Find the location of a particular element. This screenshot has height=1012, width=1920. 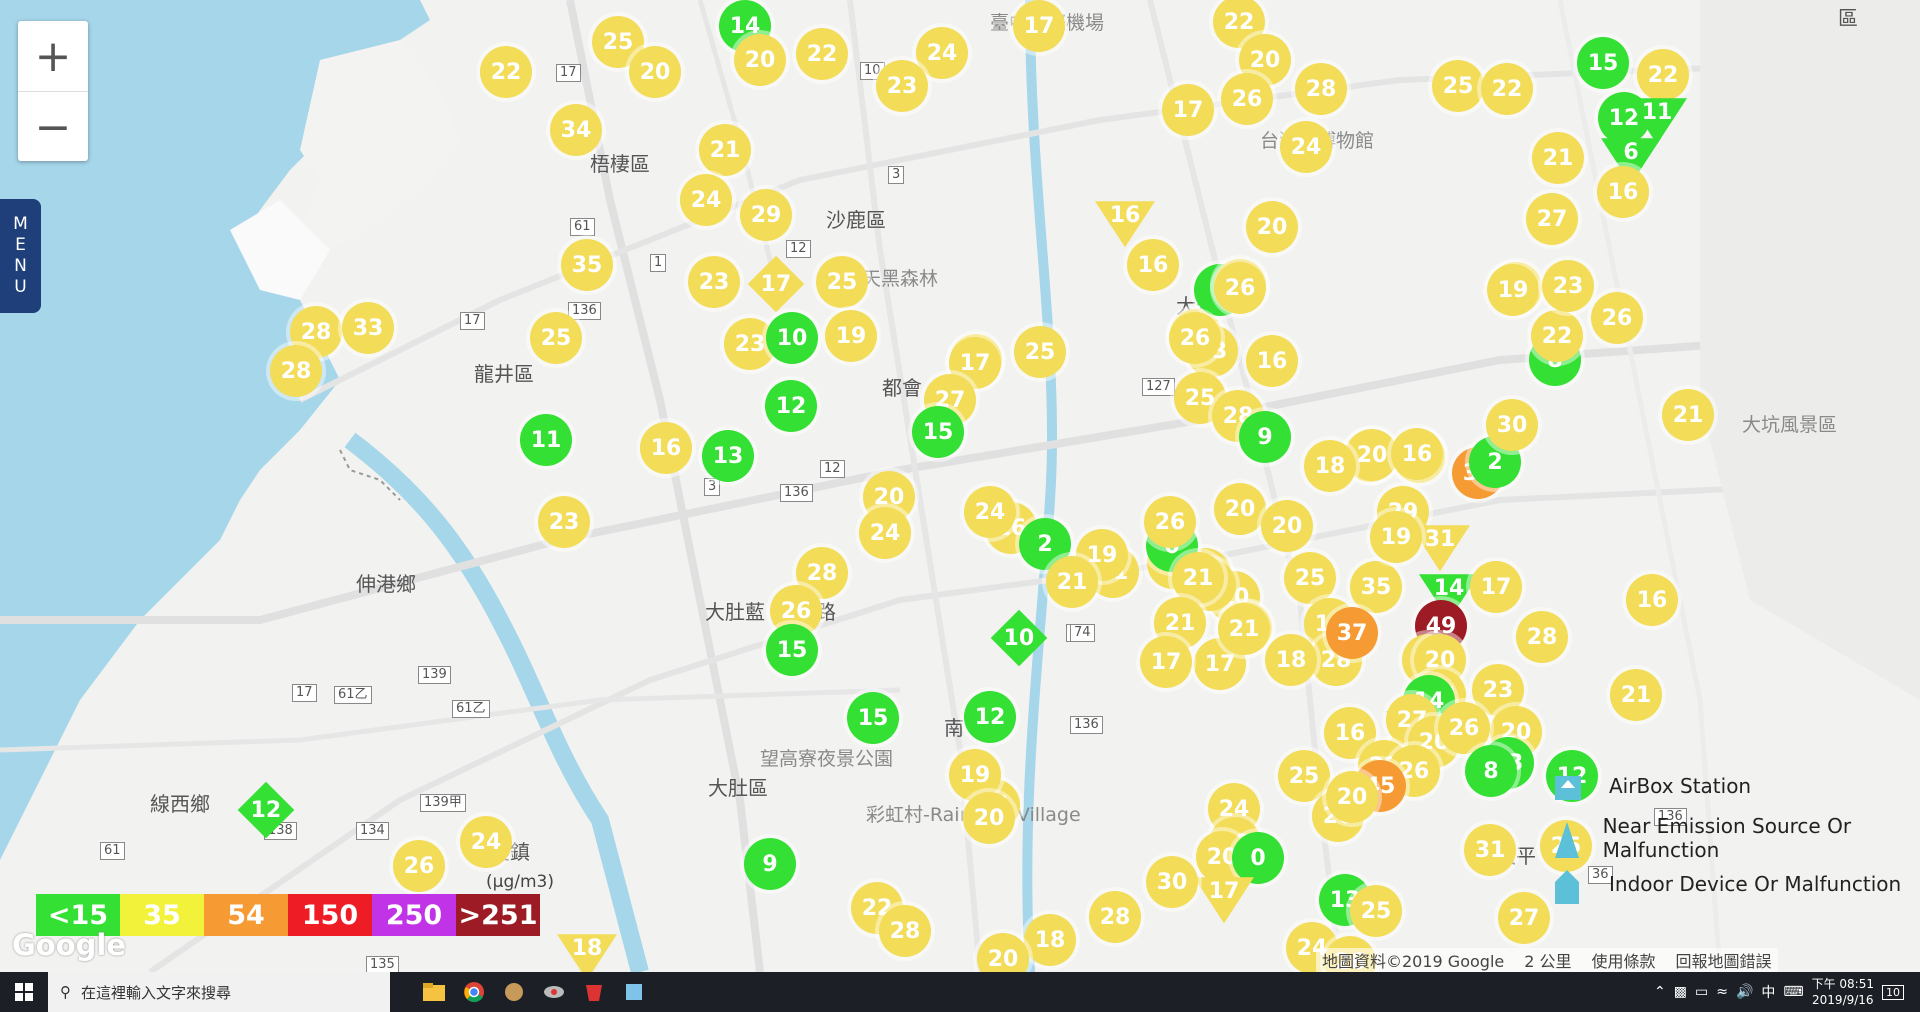

wifi-icon: ≈ is located at coordinates (1722, 992).